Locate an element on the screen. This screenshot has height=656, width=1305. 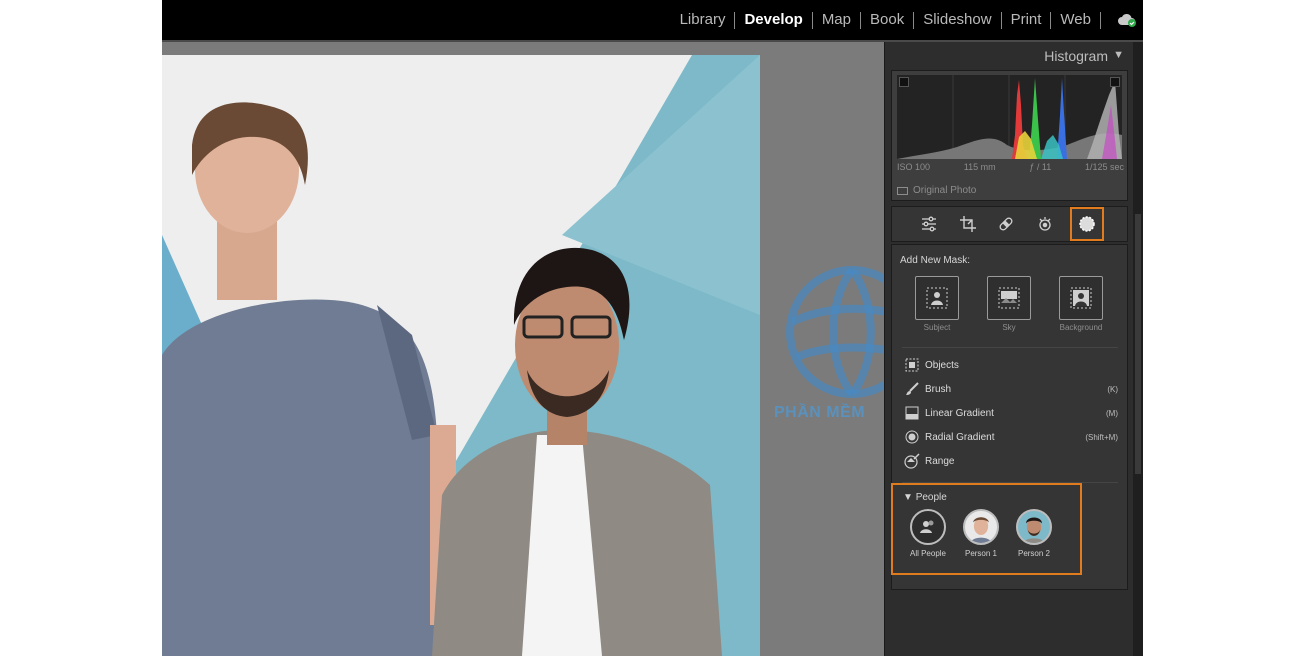
shadow-clipping-indicator is located at coordinates (904, 82).